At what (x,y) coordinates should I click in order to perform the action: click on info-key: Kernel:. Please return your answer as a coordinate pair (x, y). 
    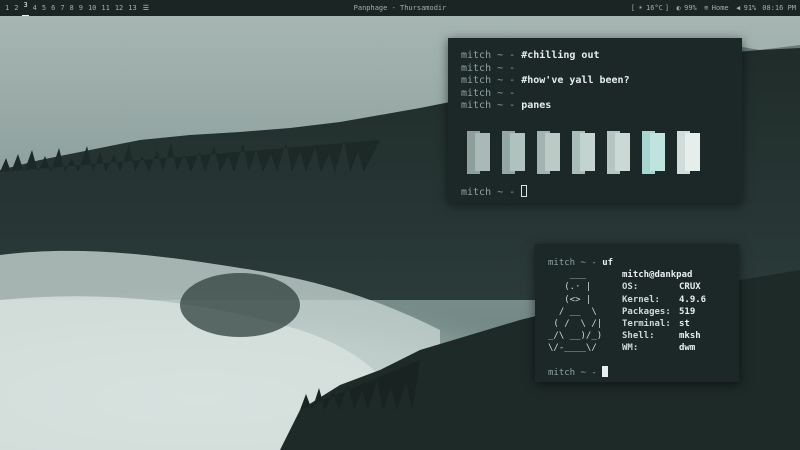
    Looking at the image, I should click on (641, 299).